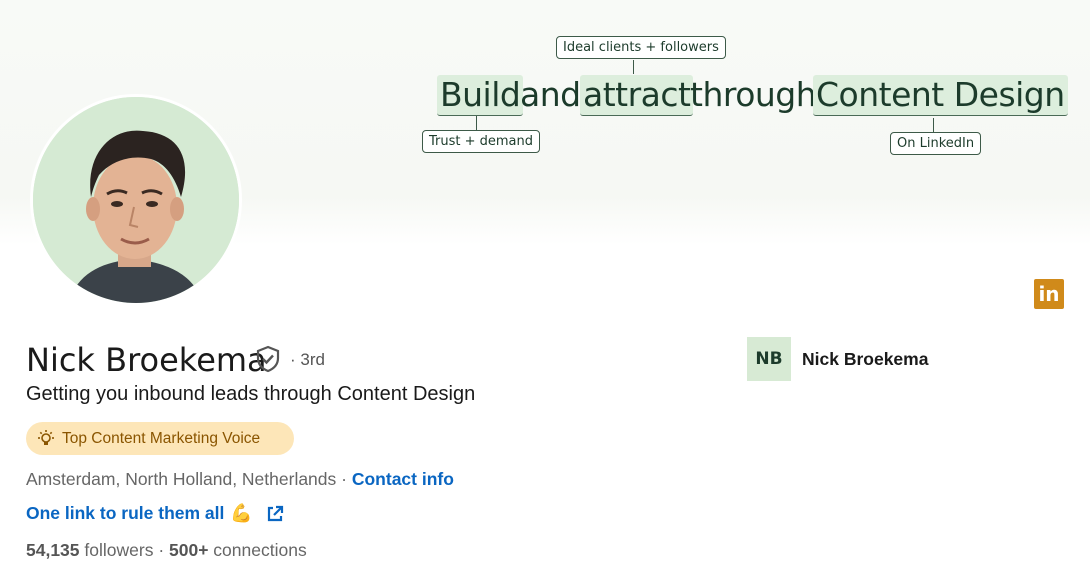  Describe the element at coordinates (936, 143) in the screenshot. I see `banner-tag-right: On LinkedIn` at that location.